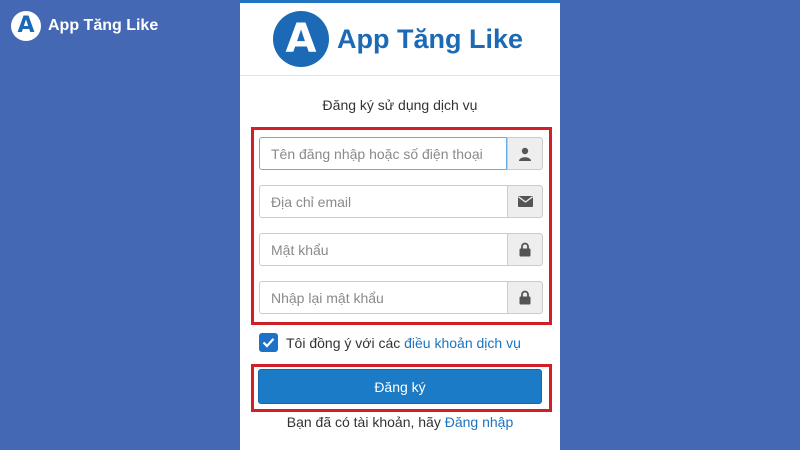 This screenshot has width=800, height=450. I want to click on password-field-group, so click(401, 249).